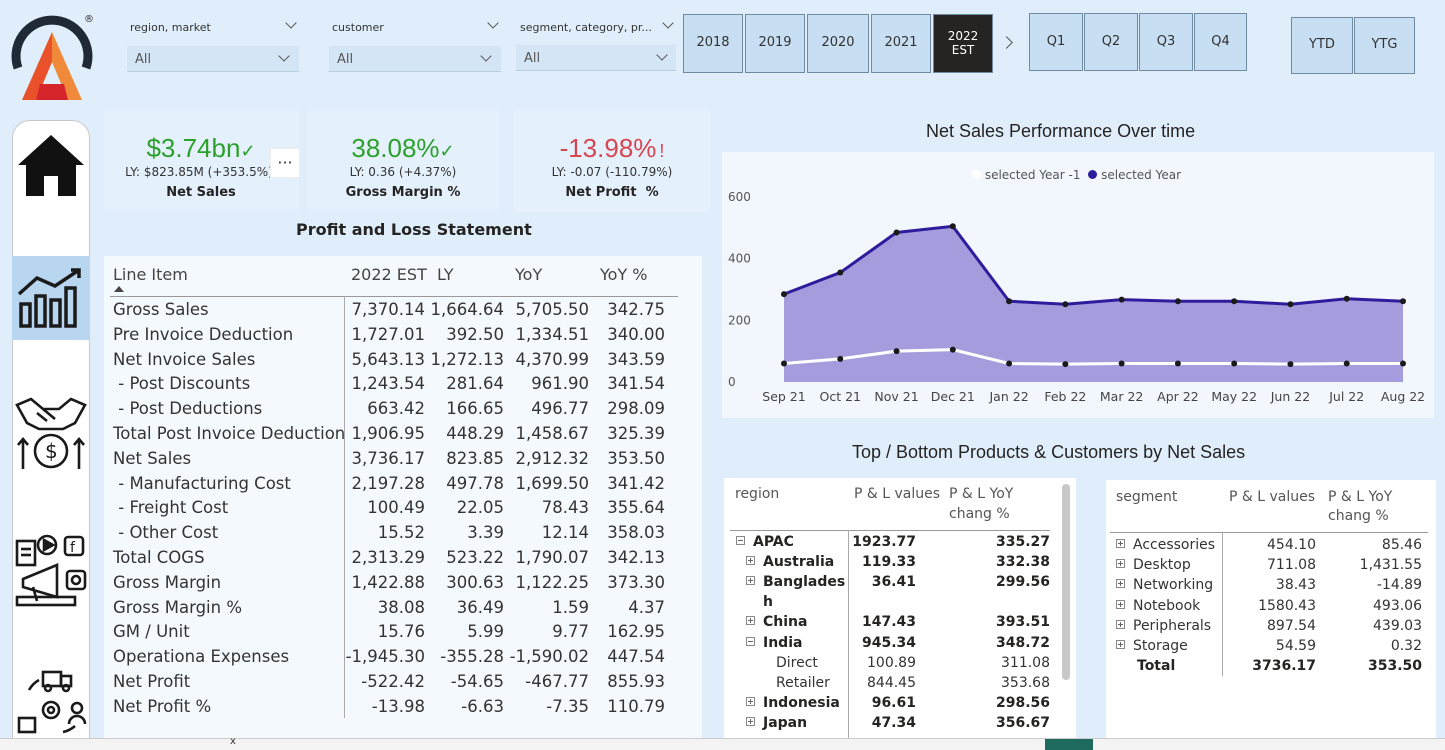  Describe the element at coordinates (403, 510) in the screenshot. I see `pl-row: - Freight Cost 100.49 22.05 78.43 355.64` at that location.